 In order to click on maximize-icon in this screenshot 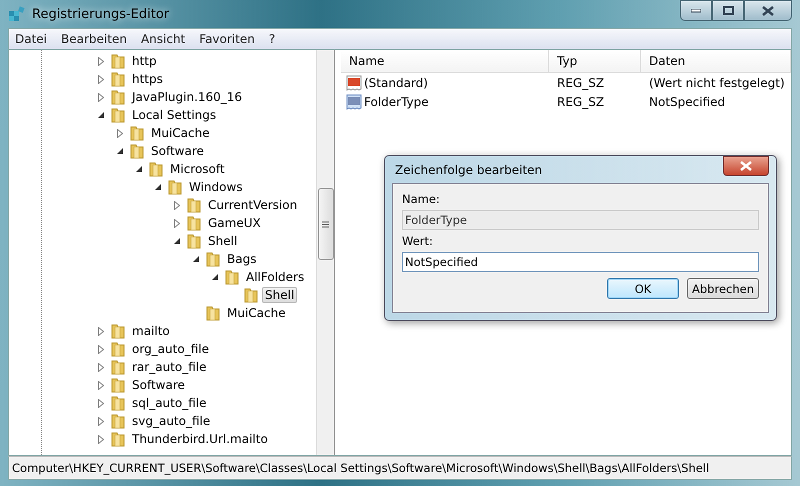, I will do `click(728, 10)`.